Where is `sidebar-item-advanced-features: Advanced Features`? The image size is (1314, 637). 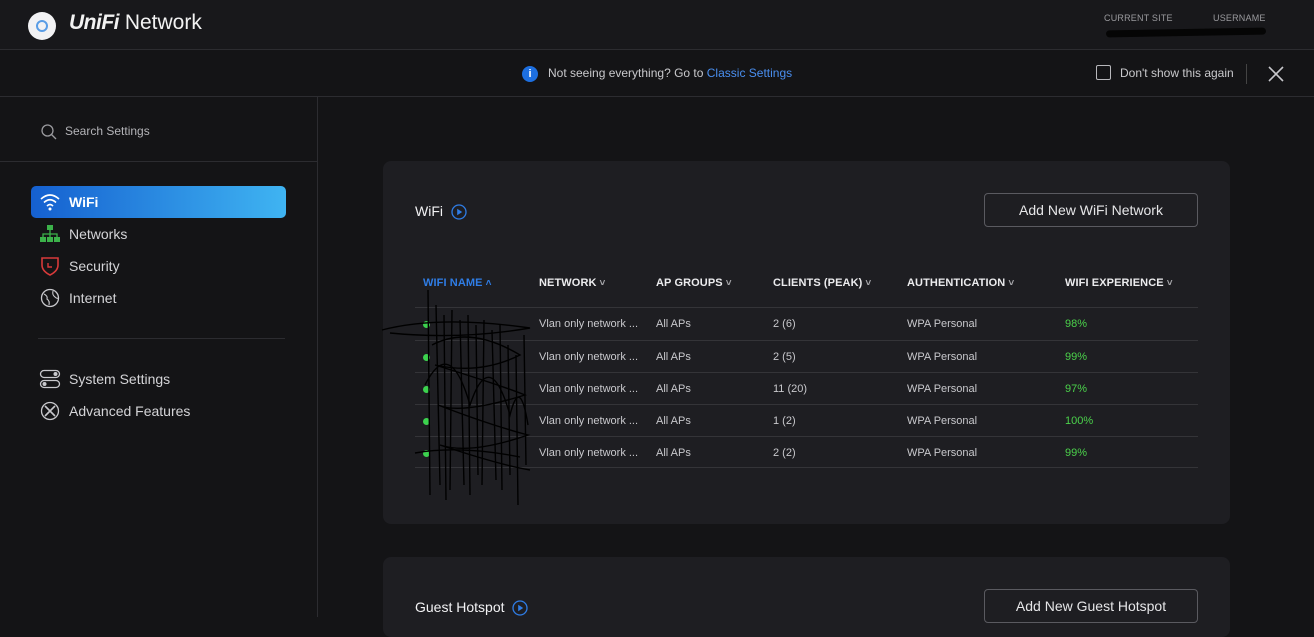
sidebar-item-advanced-features: Advanced Features is located at coordinates (158, 411).